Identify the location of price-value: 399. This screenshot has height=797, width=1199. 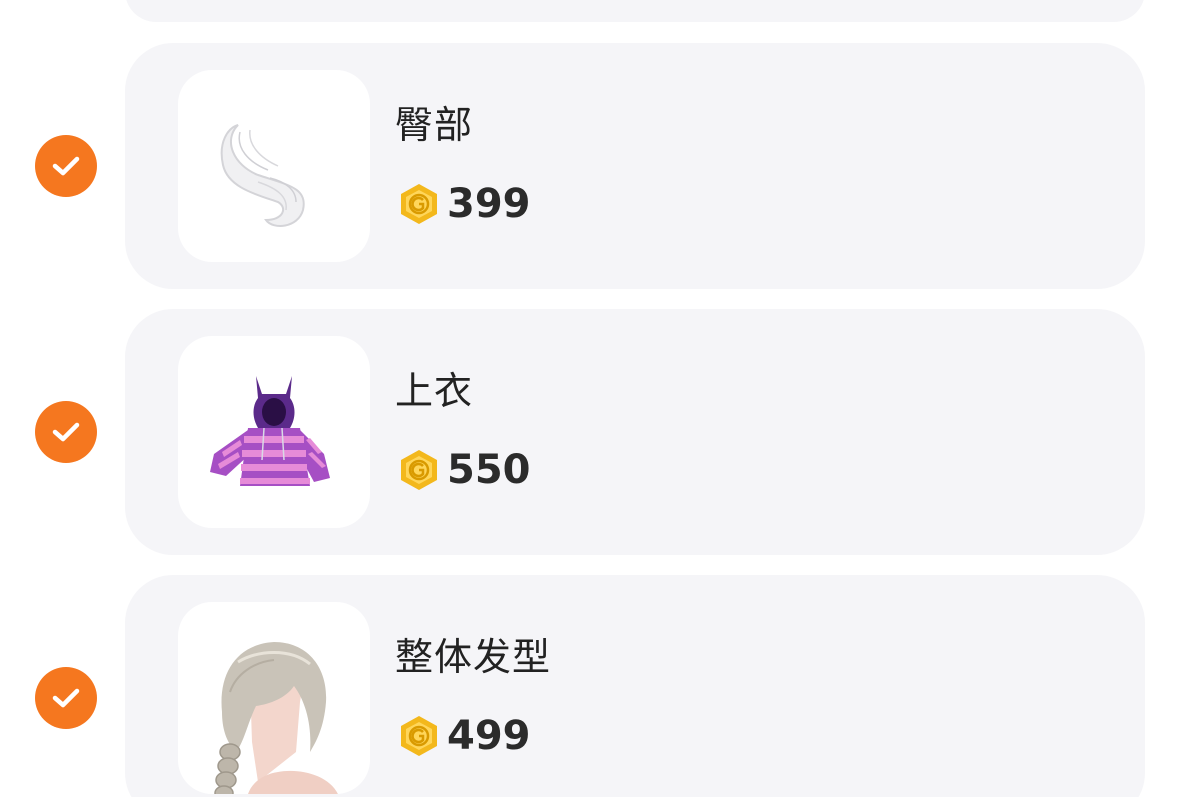
(489, 204).